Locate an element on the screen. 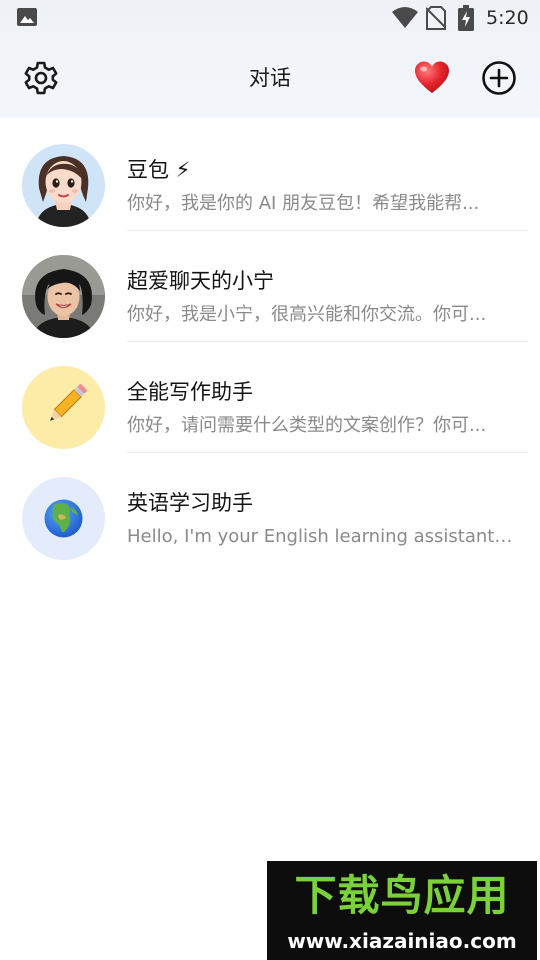 The image size is (540, 960). globe-avatar is located at coordinates (63, 518).